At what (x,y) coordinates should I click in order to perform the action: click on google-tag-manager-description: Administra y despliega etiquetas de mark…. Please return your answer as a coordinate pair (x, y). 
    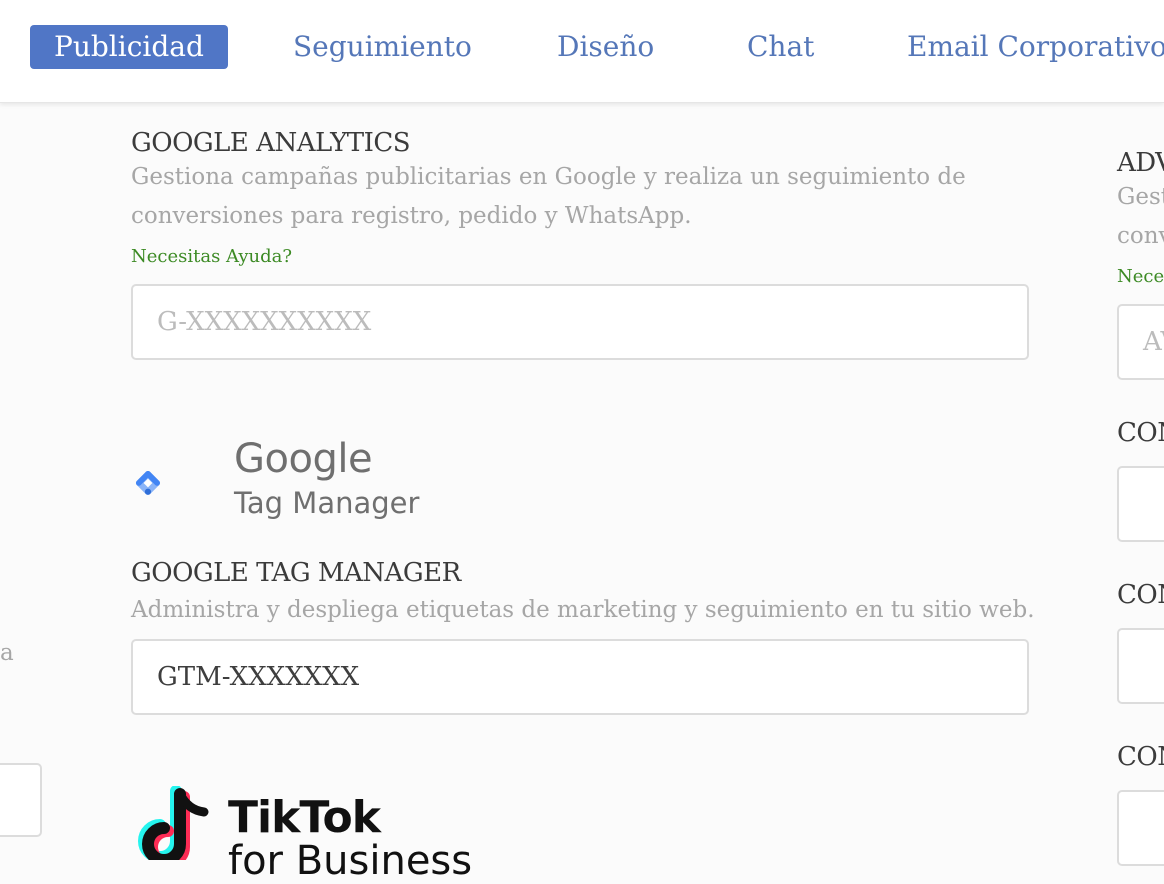
    Looking at the image, I should click on (583, 610).